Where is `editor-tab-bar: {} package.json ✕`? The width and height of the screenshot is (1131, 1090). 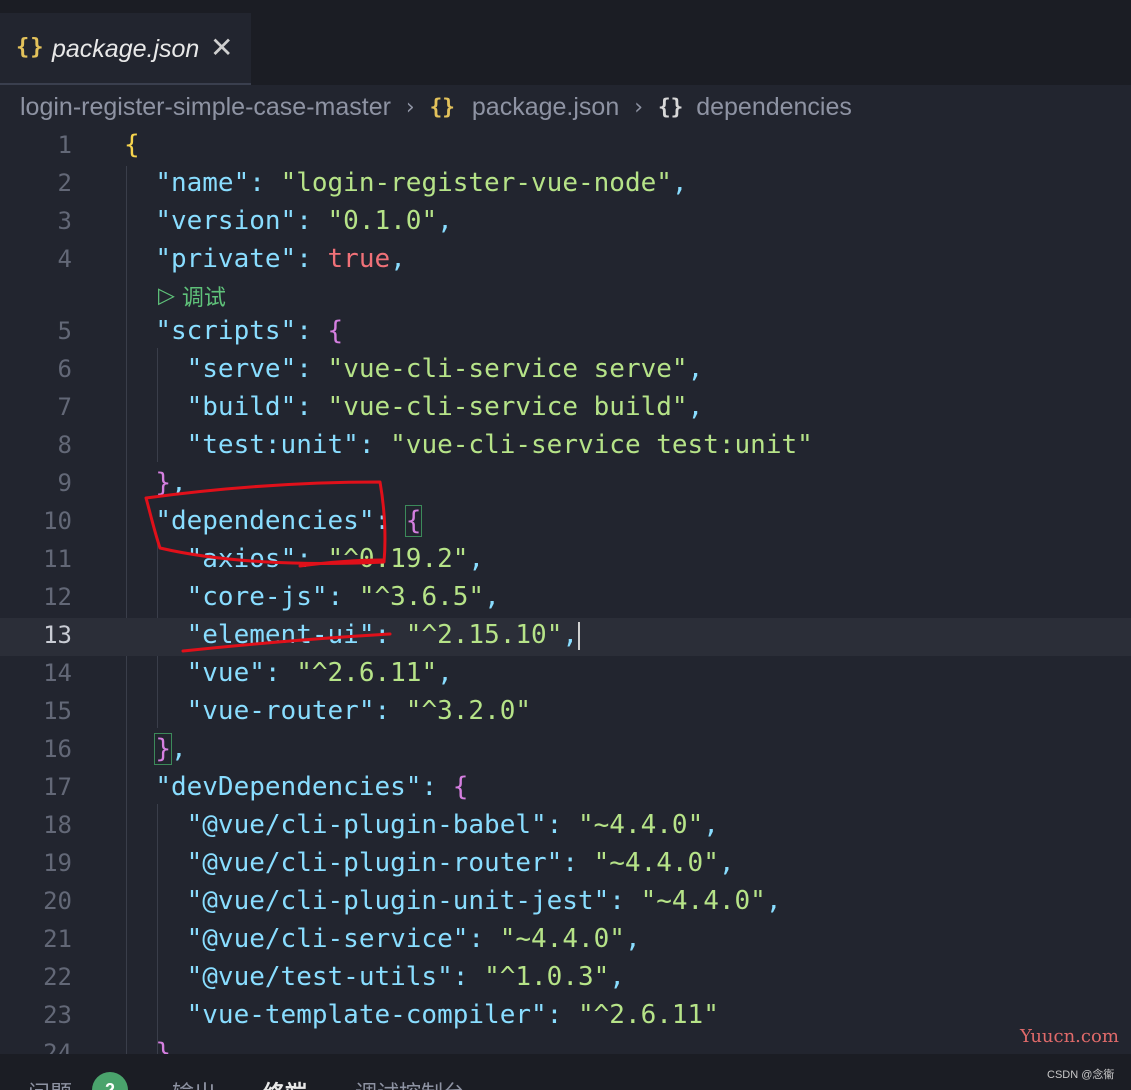 editor-tab-bar: {} package.json ✕ is located at coordinates (565, 49).